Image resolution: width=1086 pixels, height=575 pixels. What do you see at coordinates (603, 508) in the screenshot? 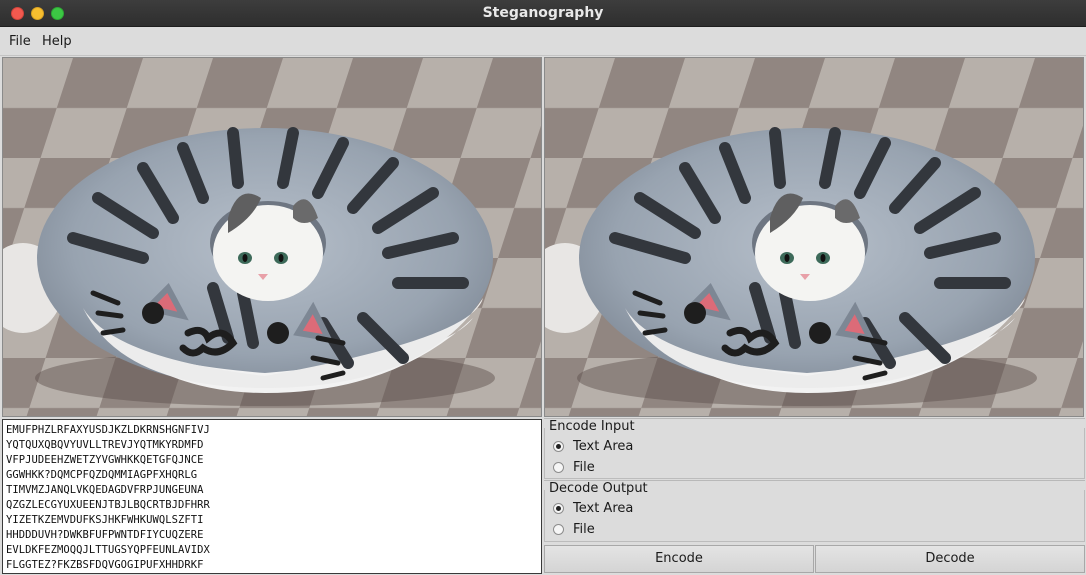
I see `decode-text-area-label: Text Area` at bounding box center [603, 508].